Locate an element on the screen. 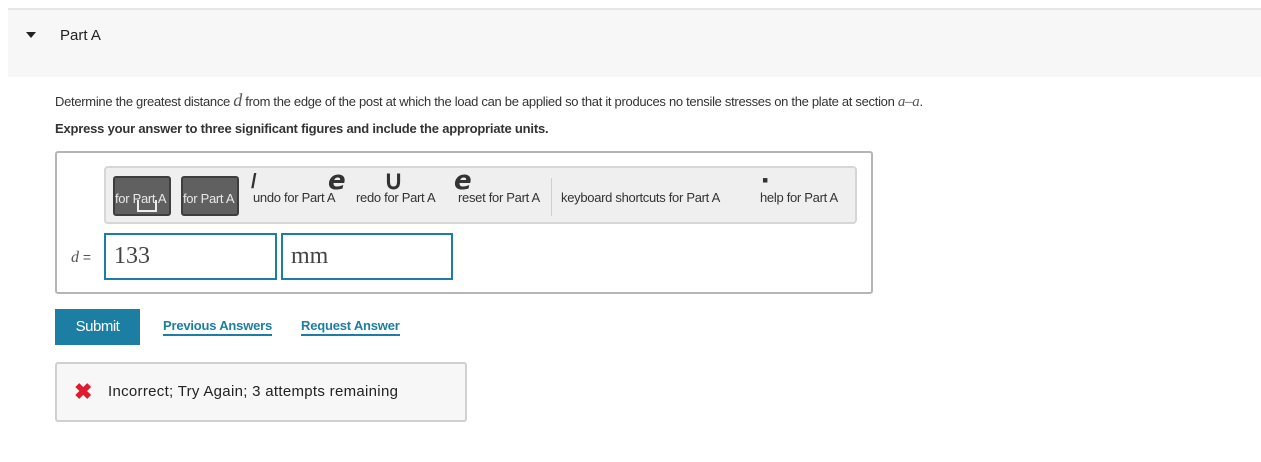 This screenshot has width=1261, height=462. value-input: 133 is located at coordinates (190, 256).